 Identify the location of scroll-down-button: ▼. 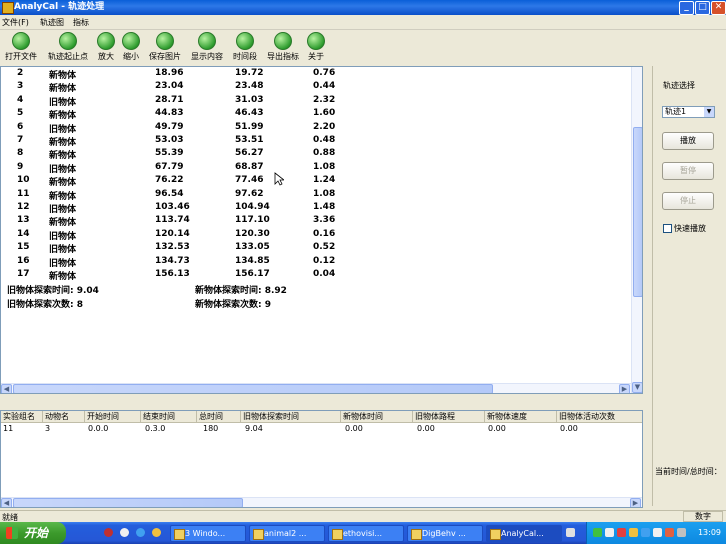
(637, 387).